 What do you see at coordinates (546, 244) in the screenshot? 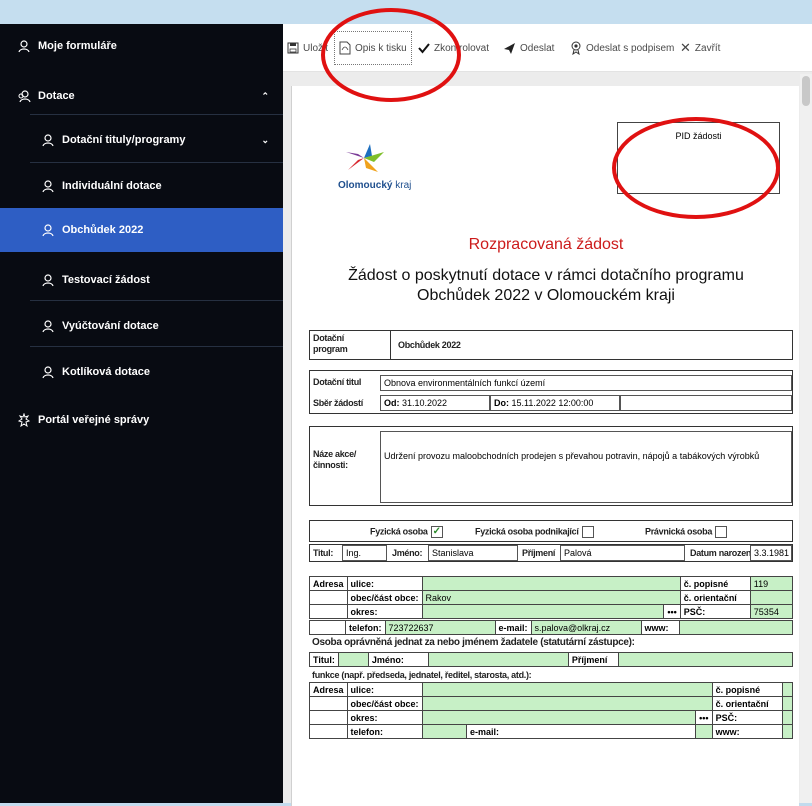
I see `status-heading: Rozpracovaná žádost` at bounding box center [546, 244].